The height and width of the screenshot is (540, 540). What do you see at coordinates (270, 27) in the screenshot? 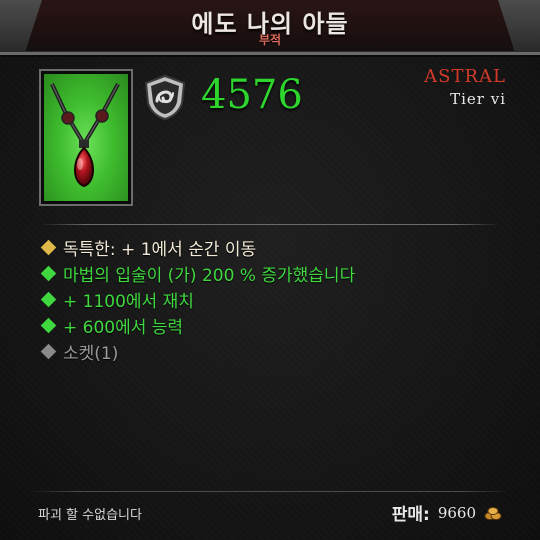
I see `tooltip-header: 에도 나의 아들 부적` at bounding box center [270, 27].